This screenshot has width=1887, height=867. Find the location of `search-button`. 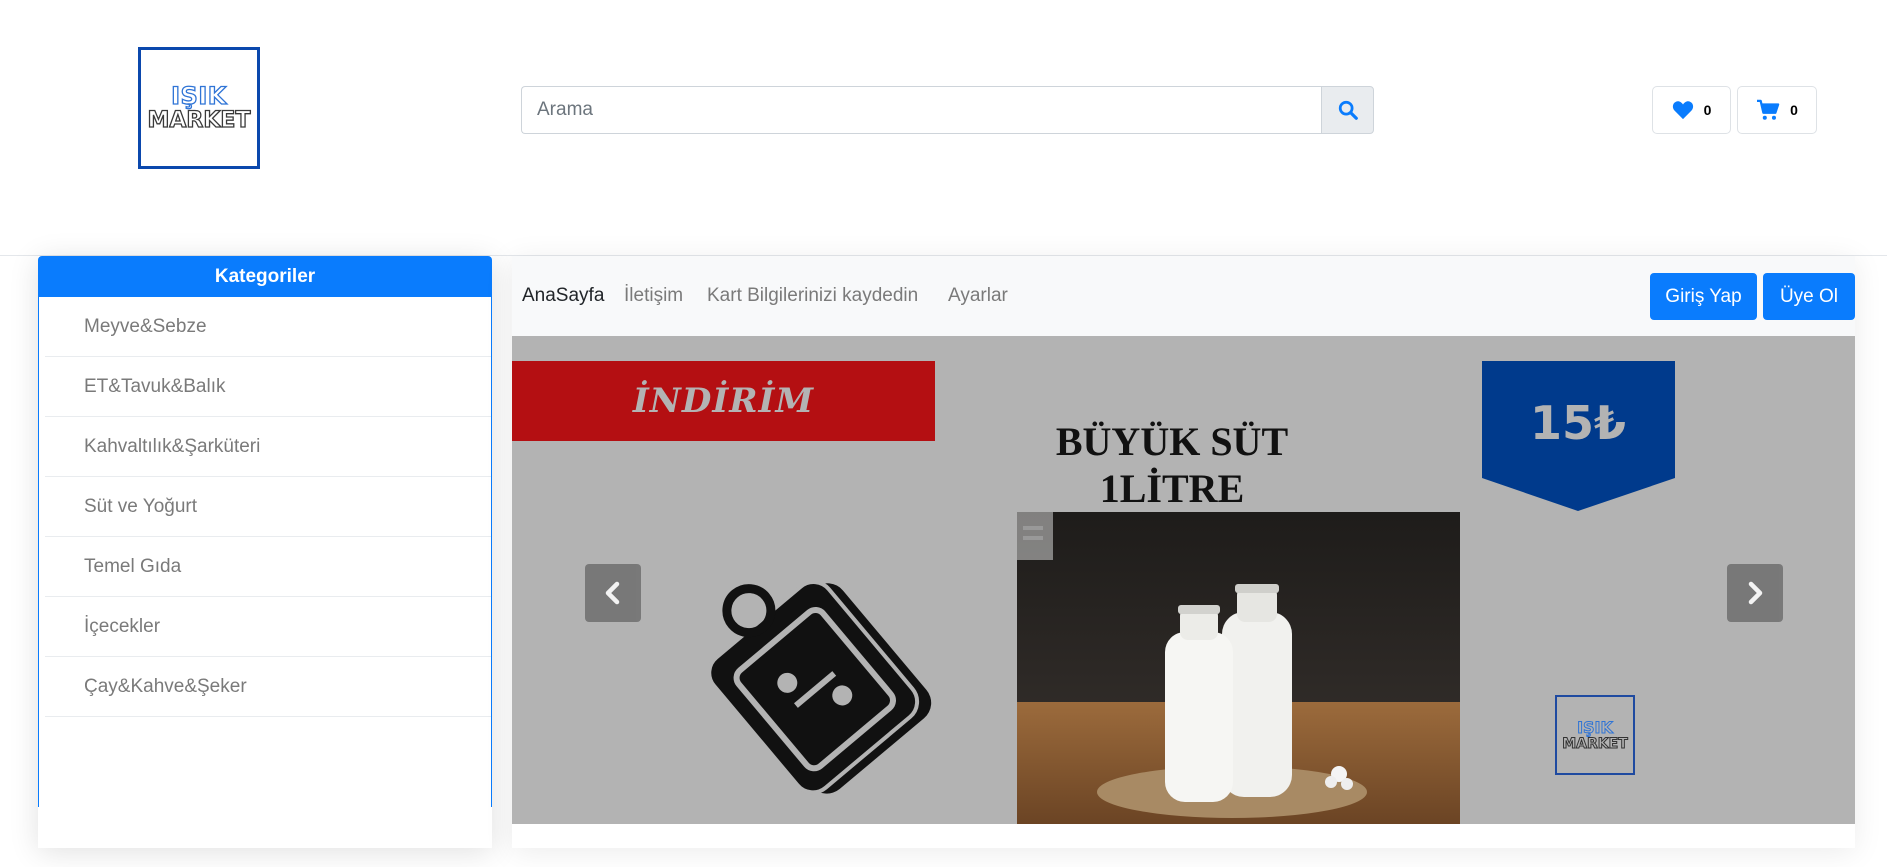

search-button is located at coordinates (1347, 110).